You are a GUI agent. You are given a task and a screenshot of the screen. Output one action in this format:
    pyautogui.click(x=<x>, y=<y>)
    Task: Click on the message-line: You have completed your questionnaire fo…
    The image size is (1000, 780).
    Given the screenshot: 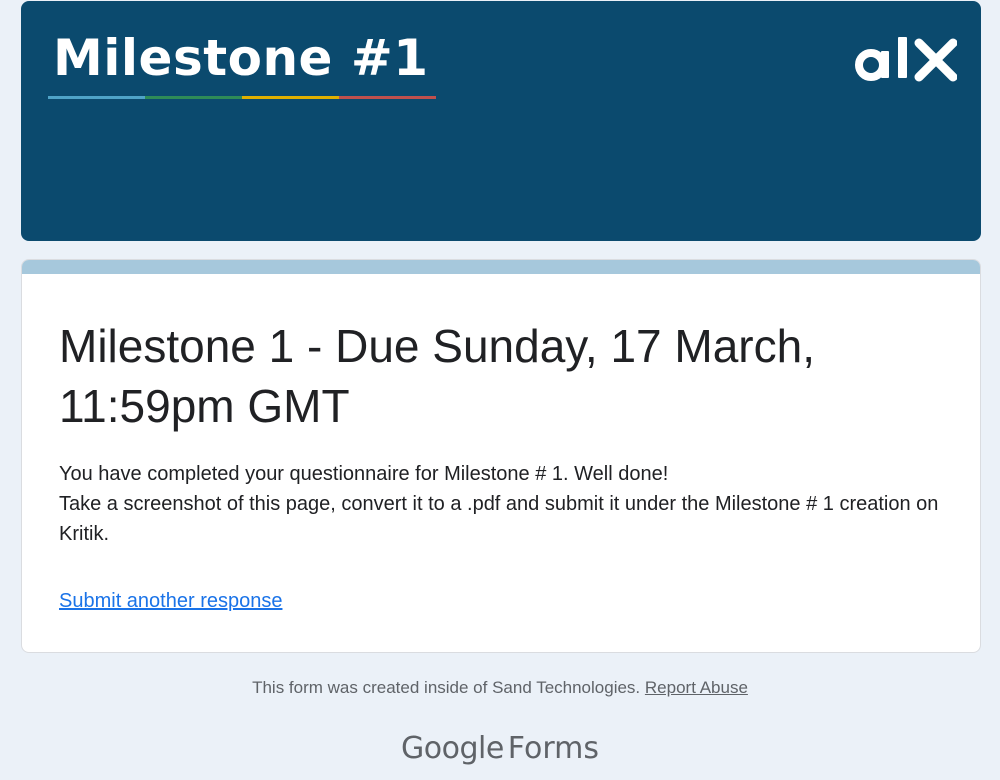 What is the action you would take?
    pyautogui.click(x=364, y=474)
    